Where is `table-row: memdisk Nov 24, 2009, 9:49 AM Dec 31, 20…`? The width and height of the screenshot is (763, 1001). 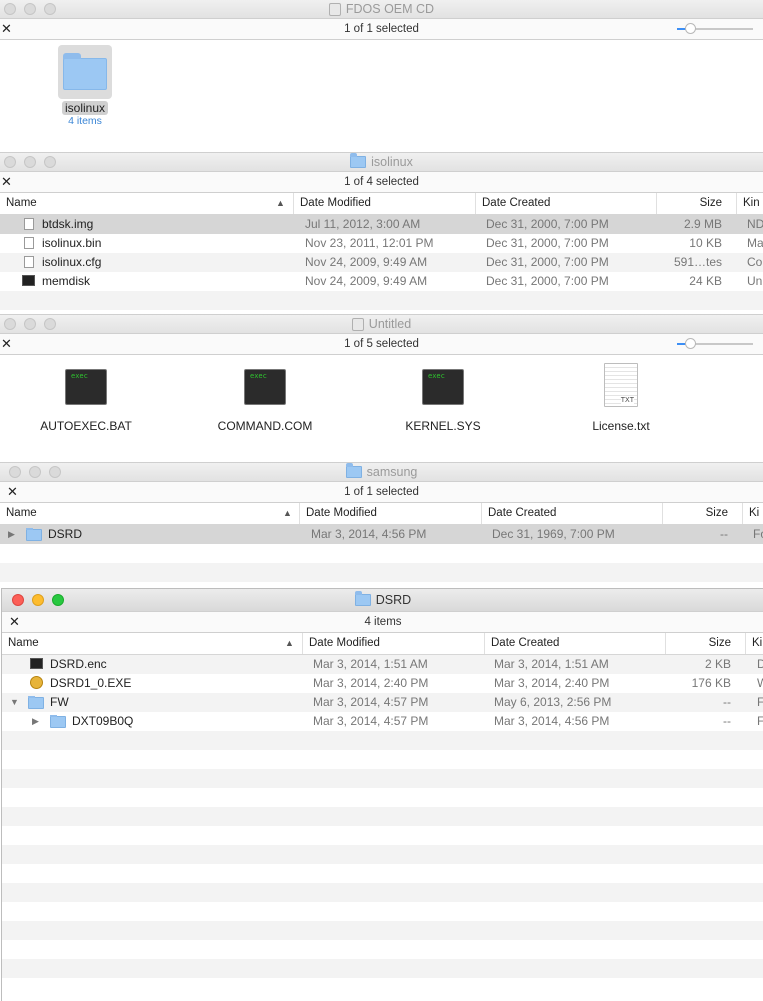
table-row: memdisk Nov 24, 2009, 9:49 AM Dec 31, 20… is located at coordinates (381, 281).